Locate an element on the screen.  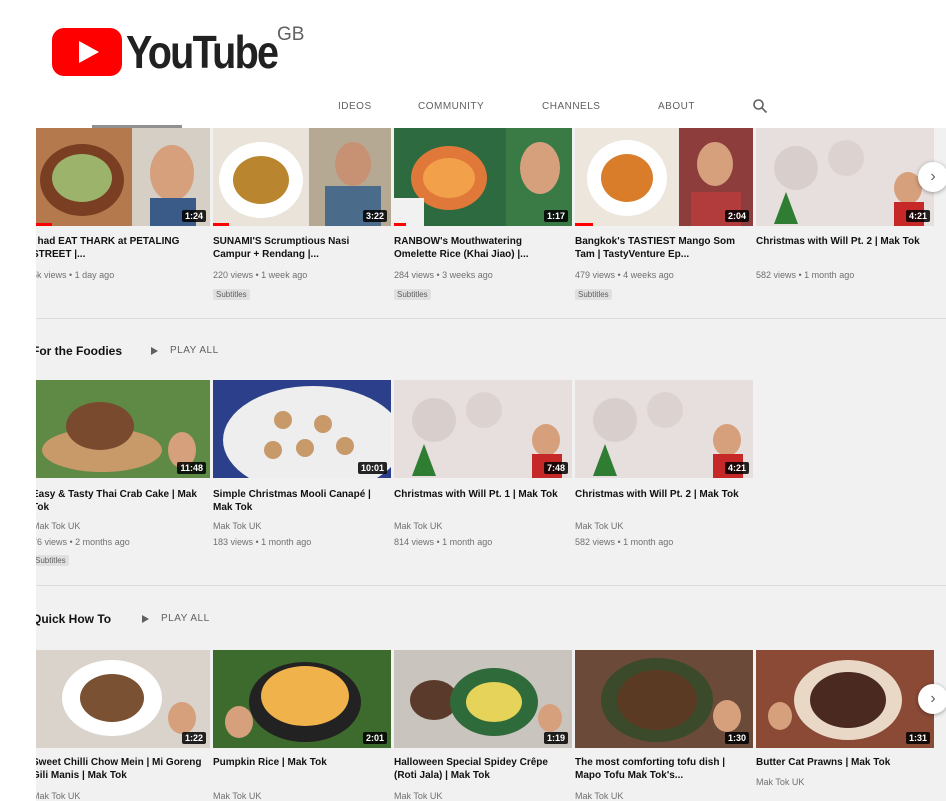
video-thumbnail: 1:17 is located at coordinates (483, 177).